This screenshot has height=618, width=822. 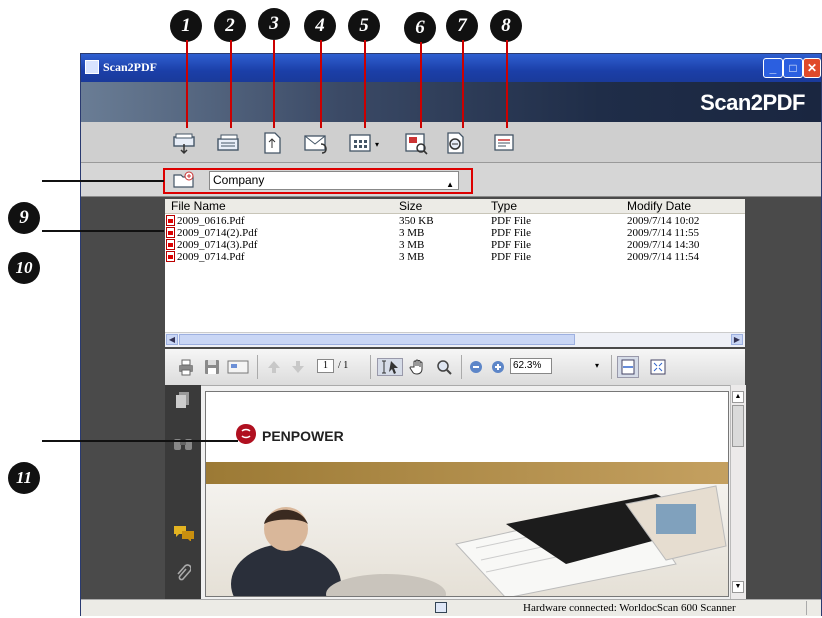 I want to click on file-name: 2009_0616.Pdf, so click(x=211, y=221).